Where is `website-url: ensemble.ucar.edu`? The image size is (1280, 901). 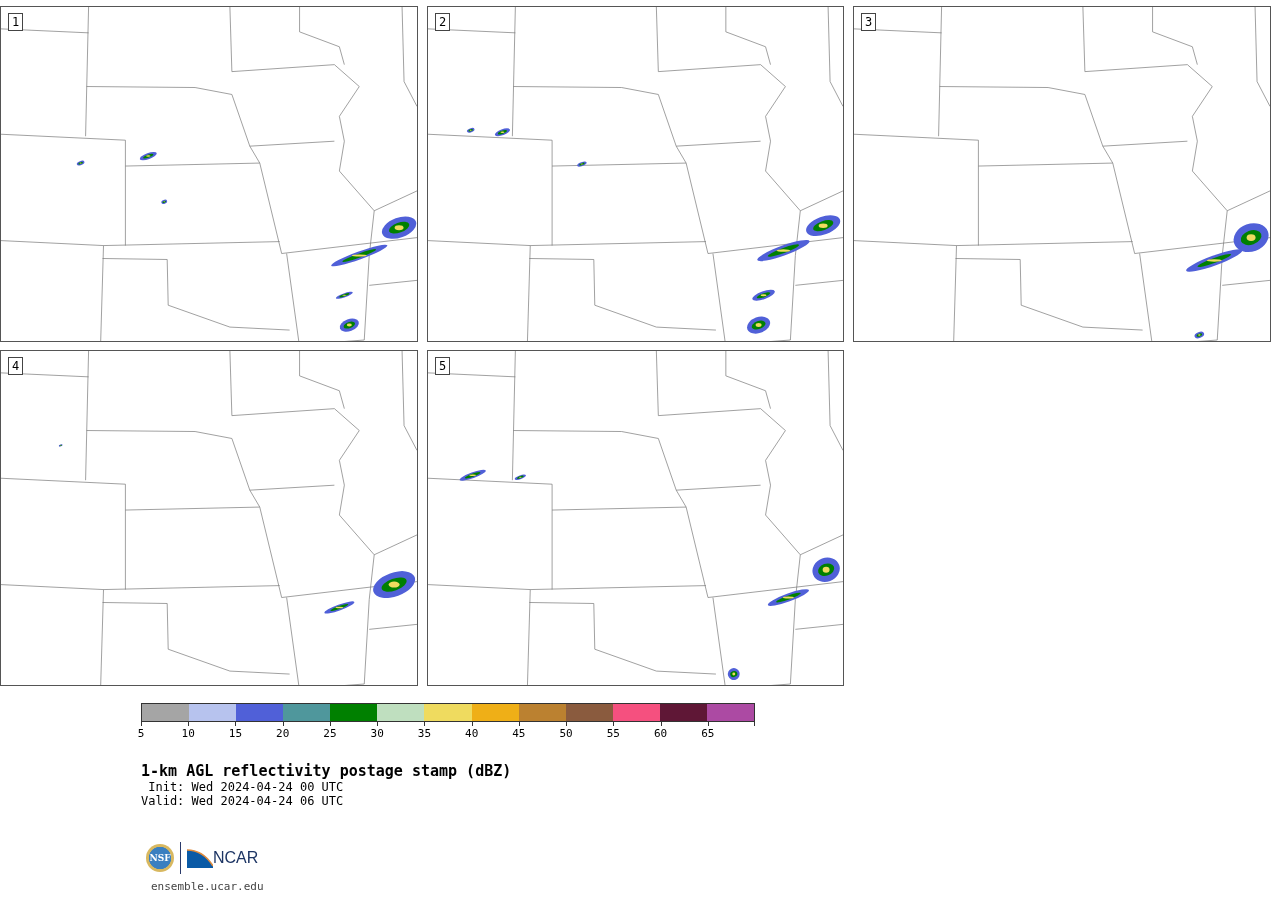
website-url: ensemble.ucar.edu is located at coordinates (208, 886).